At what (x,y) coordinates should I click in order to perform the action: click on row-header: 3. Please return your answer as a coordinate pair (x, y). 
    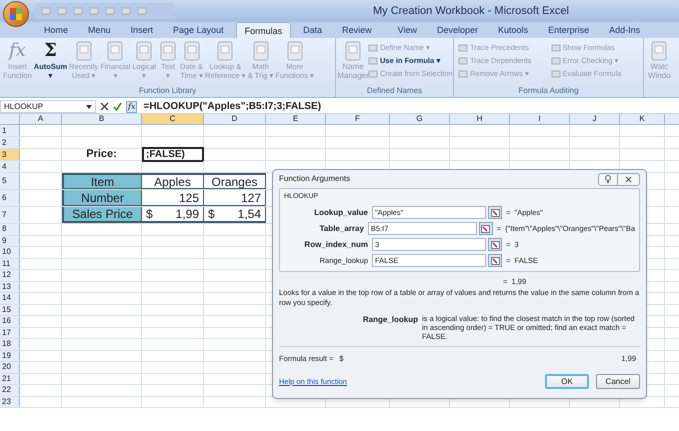
    Looking at the image, I should click on (10, 154).